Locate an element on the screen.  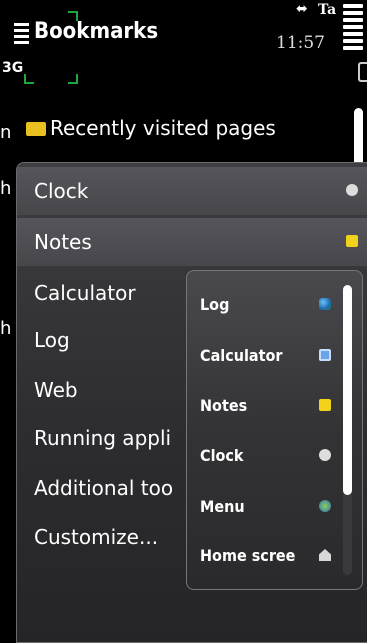
submenu-item-label: Clock is located at coordinates (222, 455).